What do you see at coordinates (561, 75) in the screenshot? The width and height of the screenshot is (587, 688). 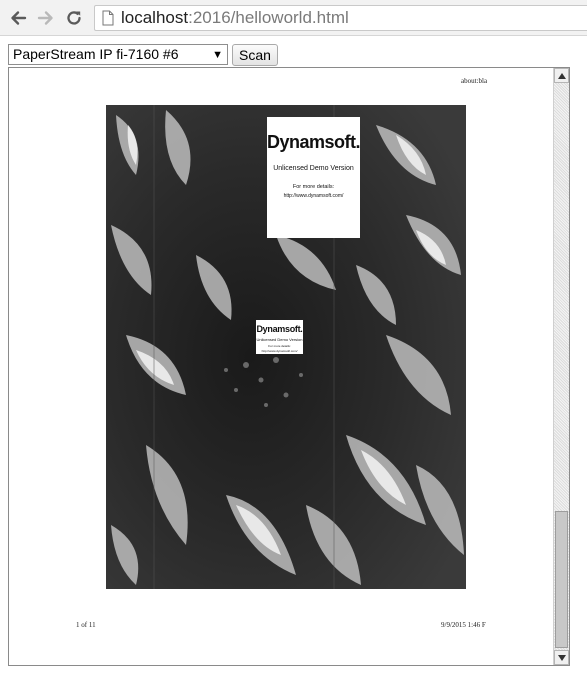 I see `scroll-up-icon` at bounding box center [561, 75].